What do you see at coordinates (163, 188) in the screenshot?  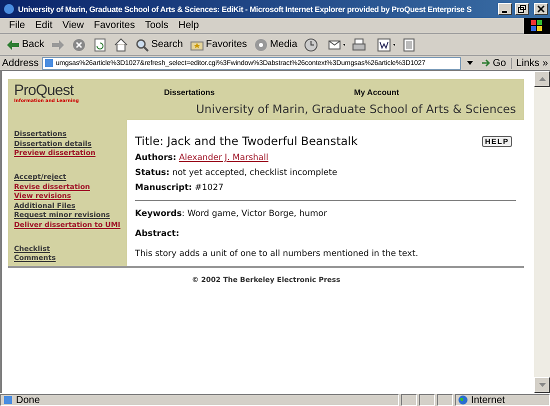 I see `field-label: Manuscript:` at bounding box center [163, 188].